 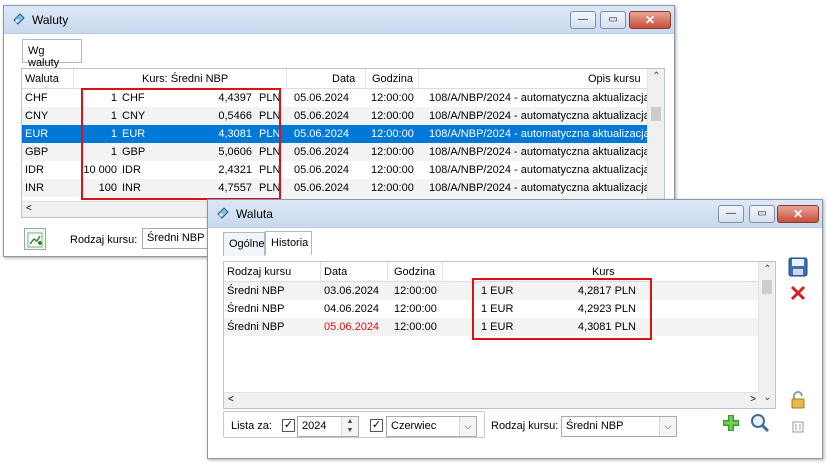 What do you see at coordinates (376, 425) in the screenshot?
I see `month-checkbox: ✓` at bounding box center [376, 425].